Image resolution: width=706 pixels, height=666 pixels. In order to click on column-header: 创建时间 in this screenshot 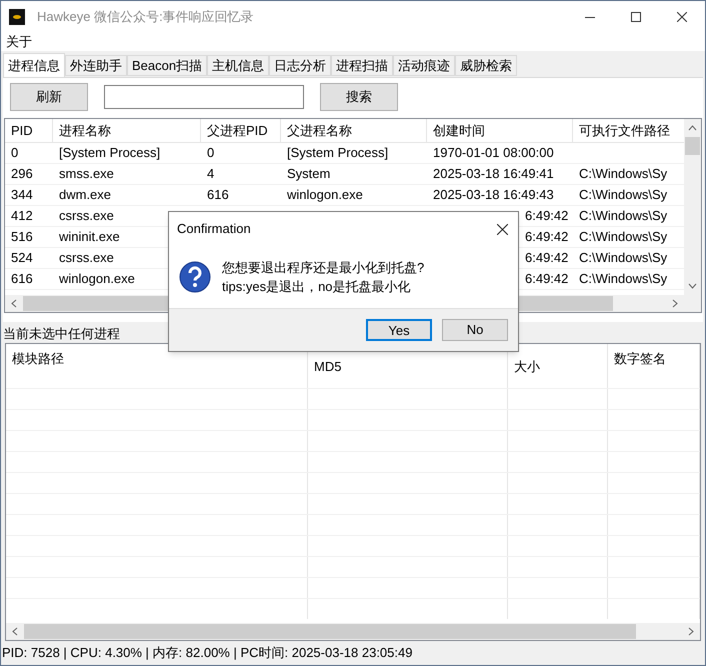, I will do `click(459, 130)`.